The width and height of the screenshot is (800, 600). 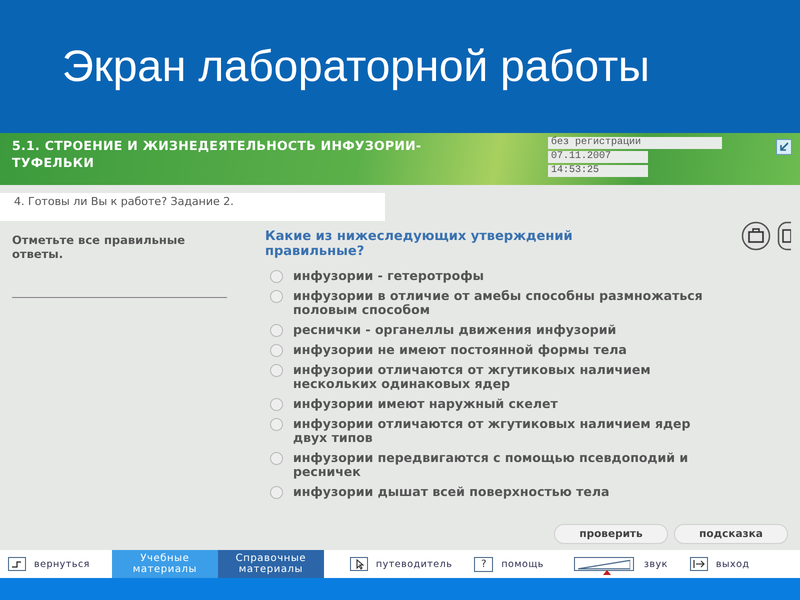 I want to click on answer-option: инфузории в отличие от амебы способны размножаться половым способом, so click(x=505, y=303).